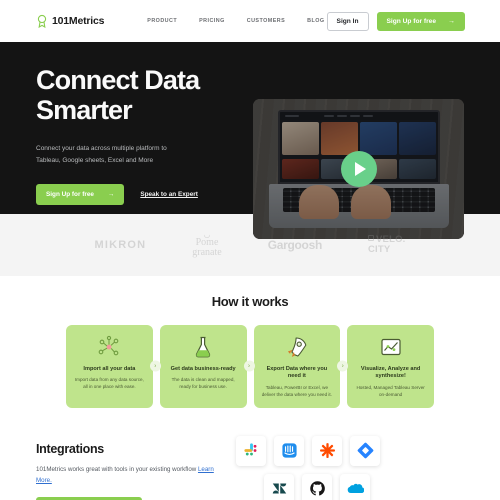 This screenshot has height=500, width=500. I want to click on flask-icon, so click(203, 347).